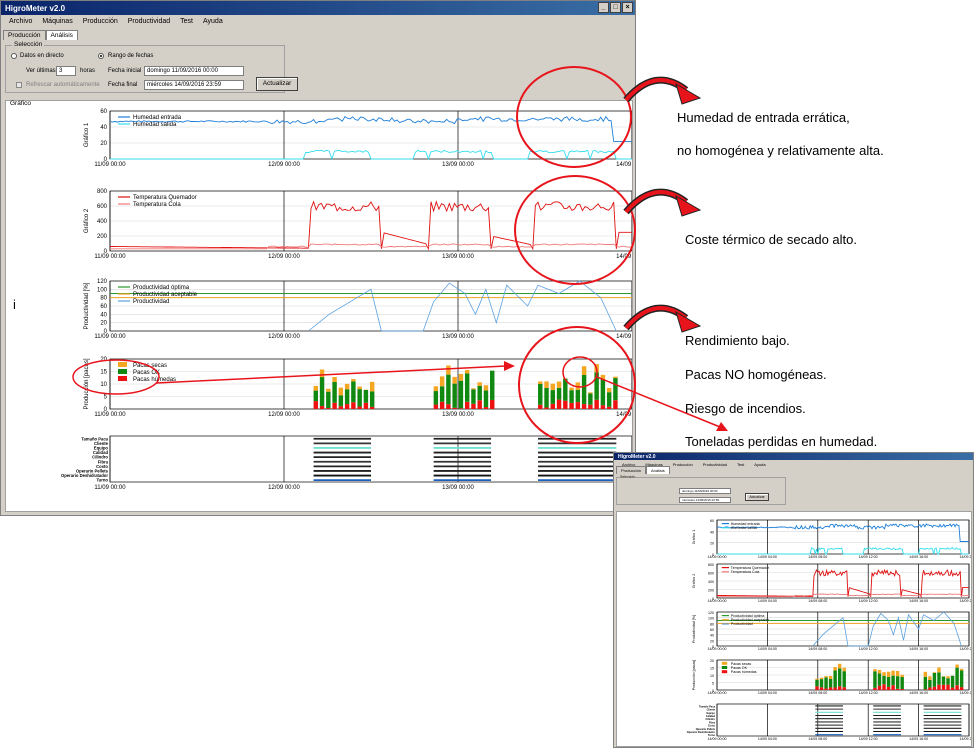 Image resolution: width=975 pixels, height=752 pixels. I want to click on zoom-menu-test: Test, so click(740, 464).